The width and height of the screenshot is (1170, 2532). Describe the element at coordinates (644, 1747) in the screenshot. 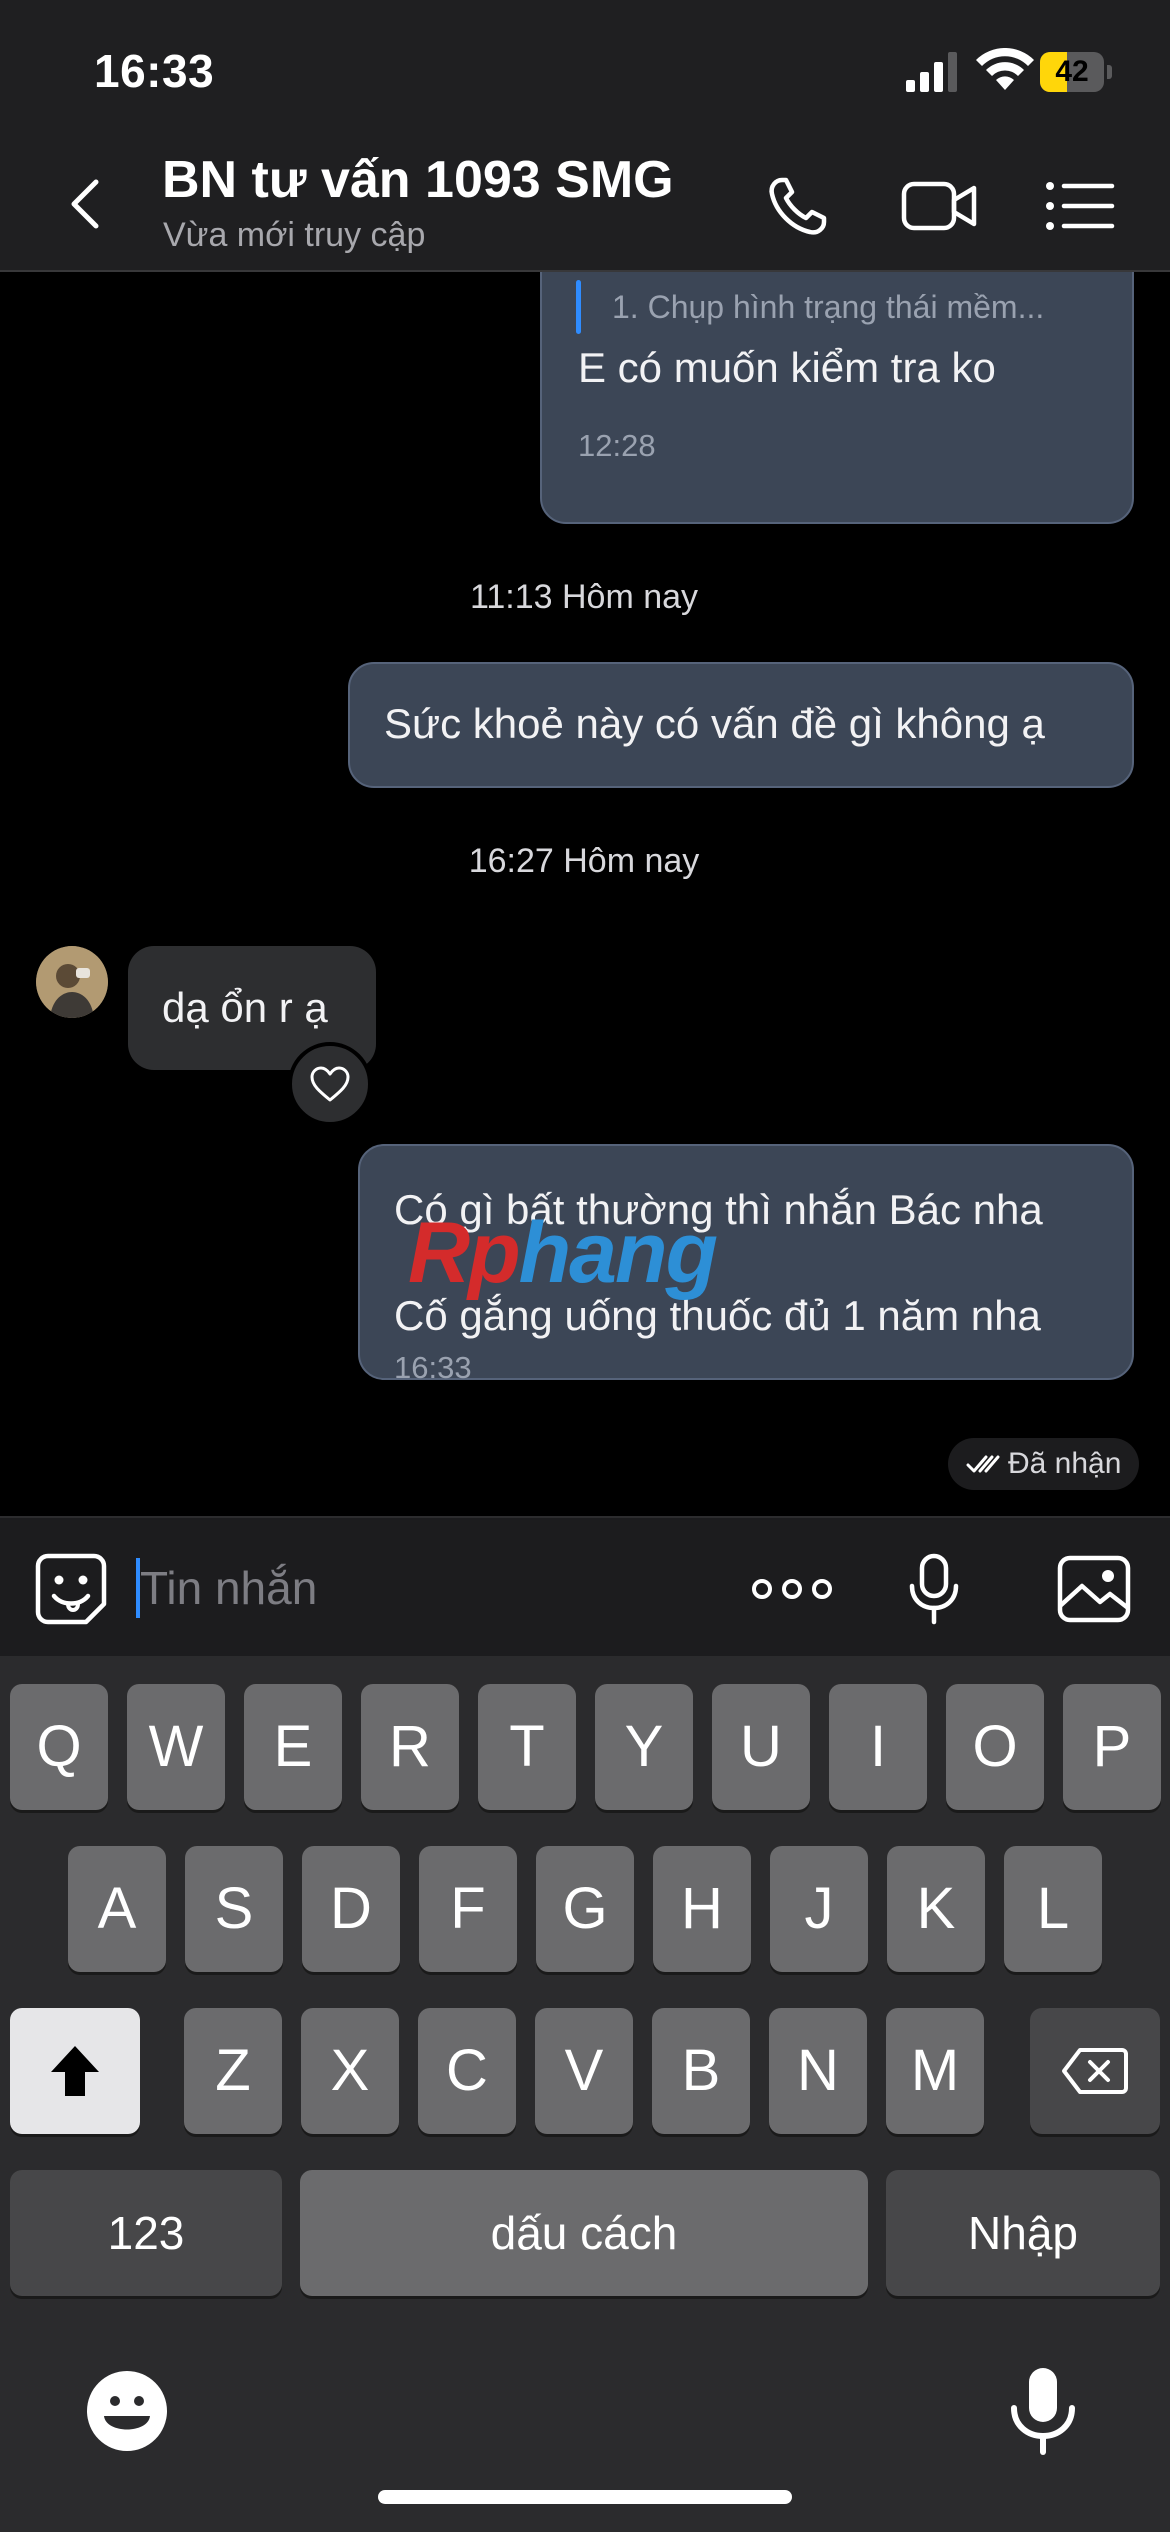

I see `key-y: Y` at that location.